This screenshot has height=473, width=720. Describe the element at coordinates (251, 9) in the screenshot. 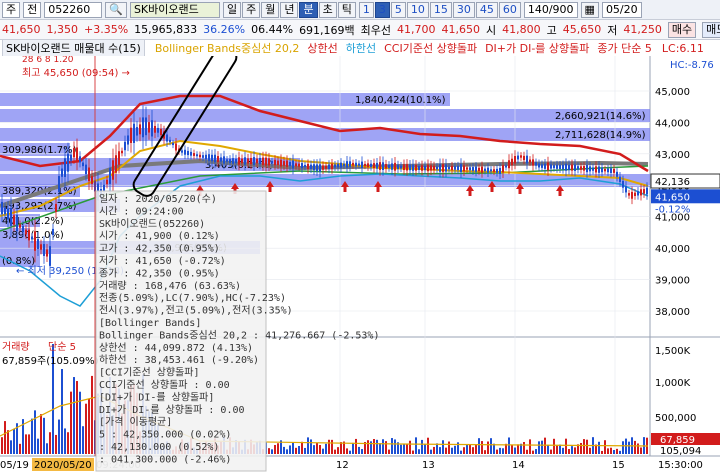

I see `timeframe-button: 주` at that location.